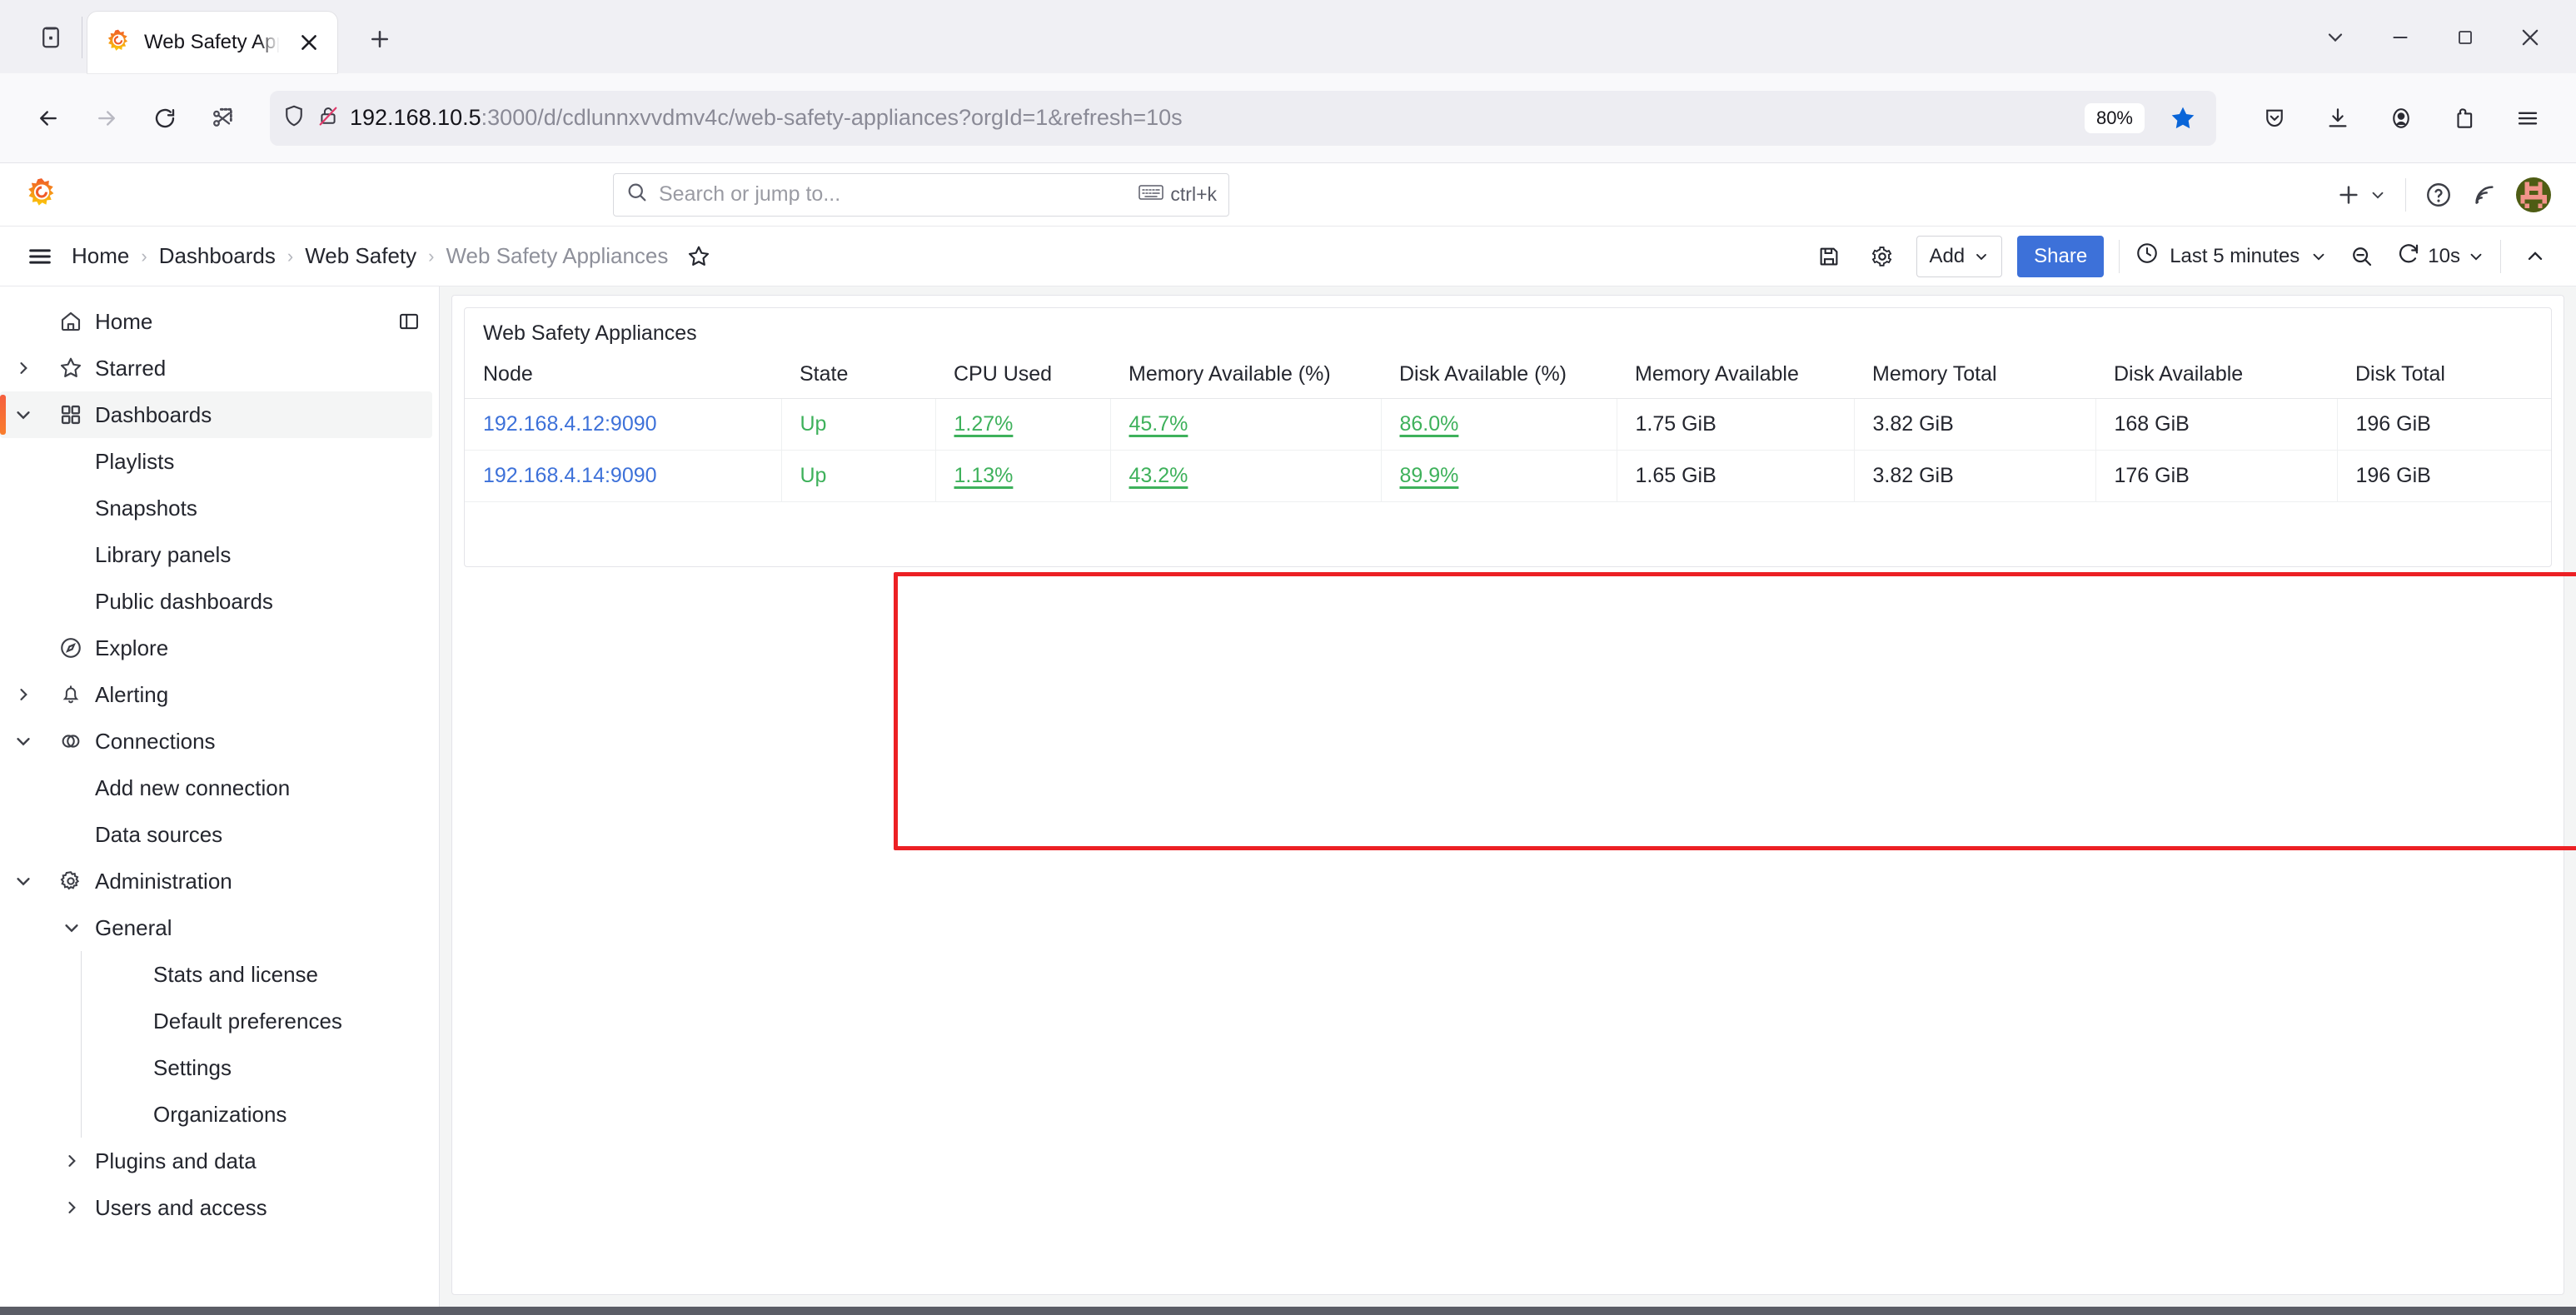  What do you see at coordinates (698, 256) in the screenshot?
I see `star-outline-icon` at bounding box center [698, 256].